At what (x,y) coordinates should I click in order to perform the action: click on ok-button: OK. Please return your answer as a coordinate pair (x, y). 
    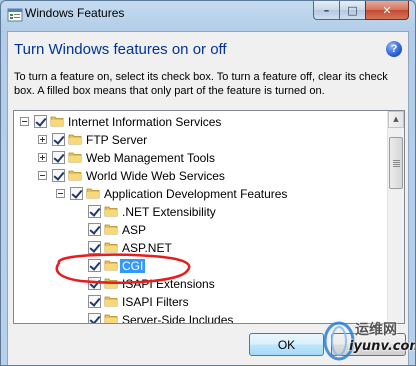
    Looking at the image, I should click on (286, 344).